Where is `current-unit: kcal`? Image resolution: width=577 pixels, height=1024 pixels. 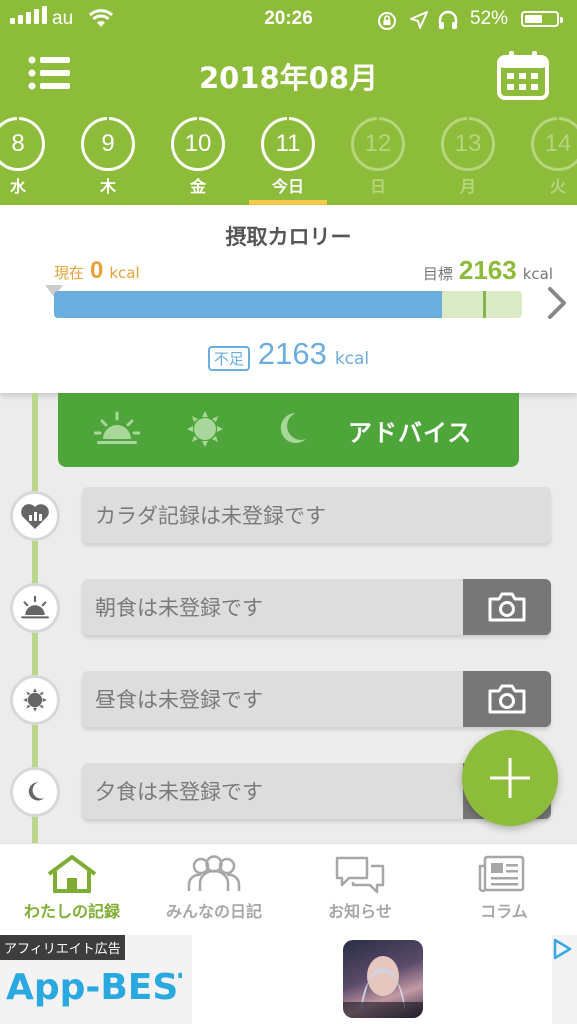 current-unit: kcal is located at coordinates (124, 273).